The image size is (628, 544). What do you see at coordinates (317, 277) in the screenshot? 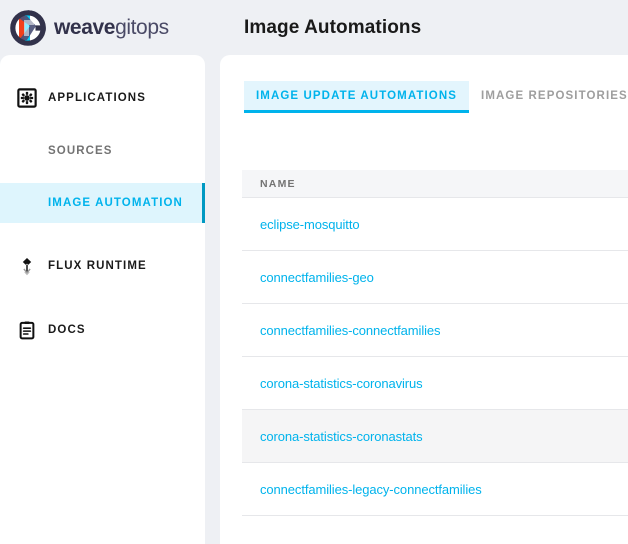
I see `row-link-name: connectfamilies-geo` at bounding box center [317, 277].